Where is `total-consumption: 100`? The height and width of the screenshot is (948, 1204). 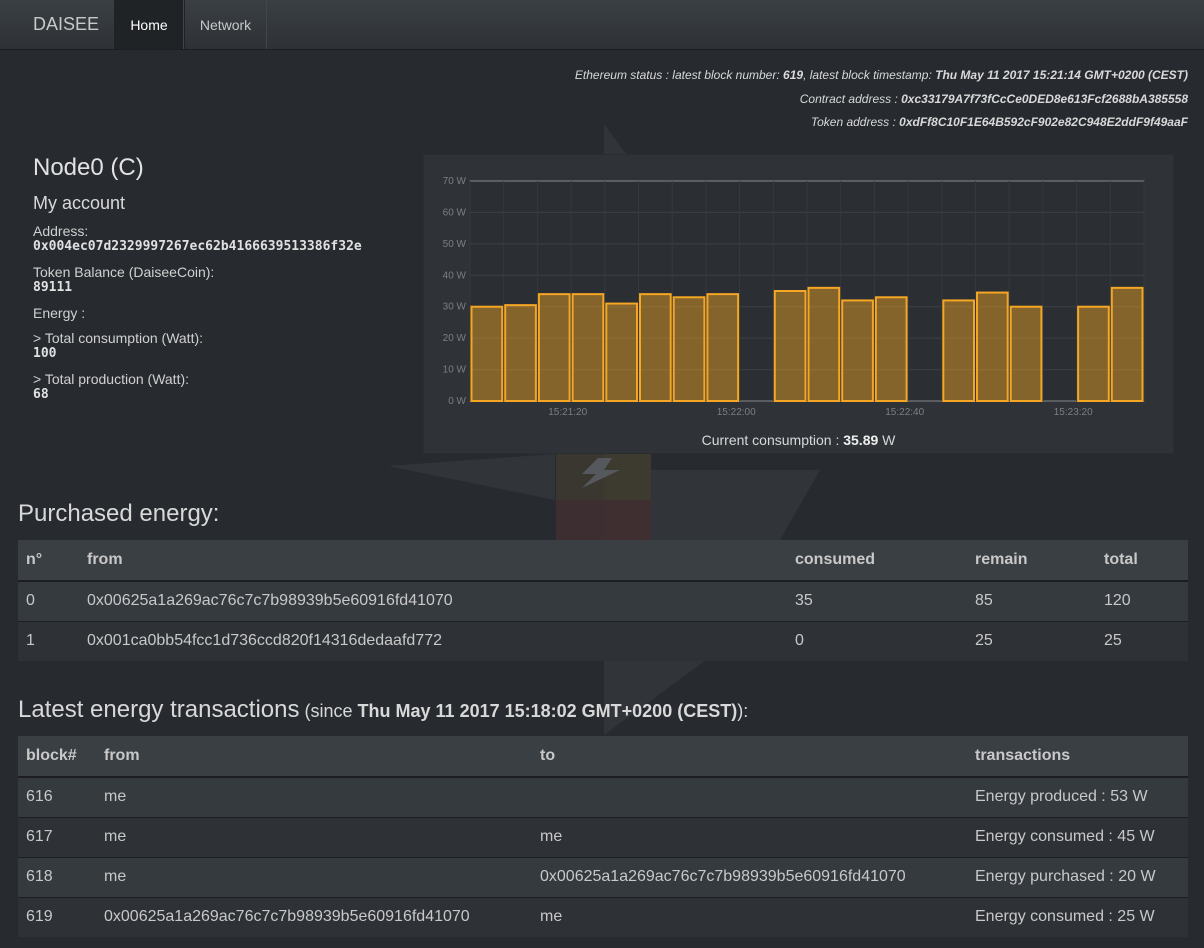
total-consumption: 100 is located at coordinates (45, 353).